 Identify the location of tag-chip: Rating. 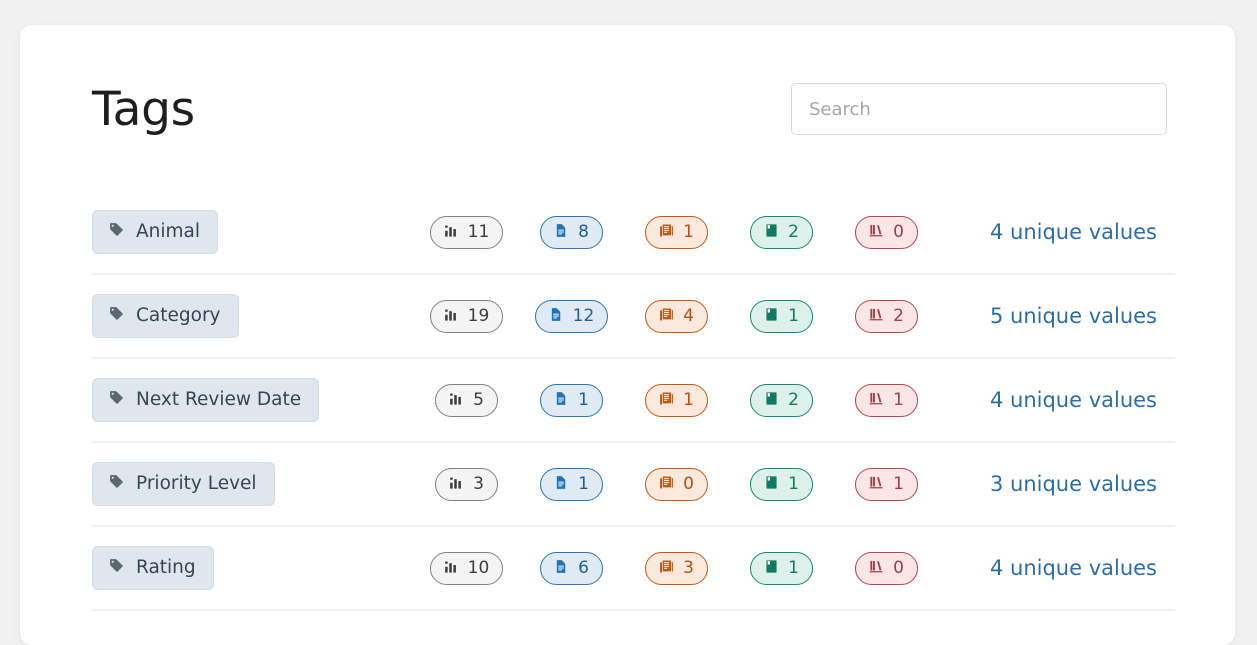
(153, 568).